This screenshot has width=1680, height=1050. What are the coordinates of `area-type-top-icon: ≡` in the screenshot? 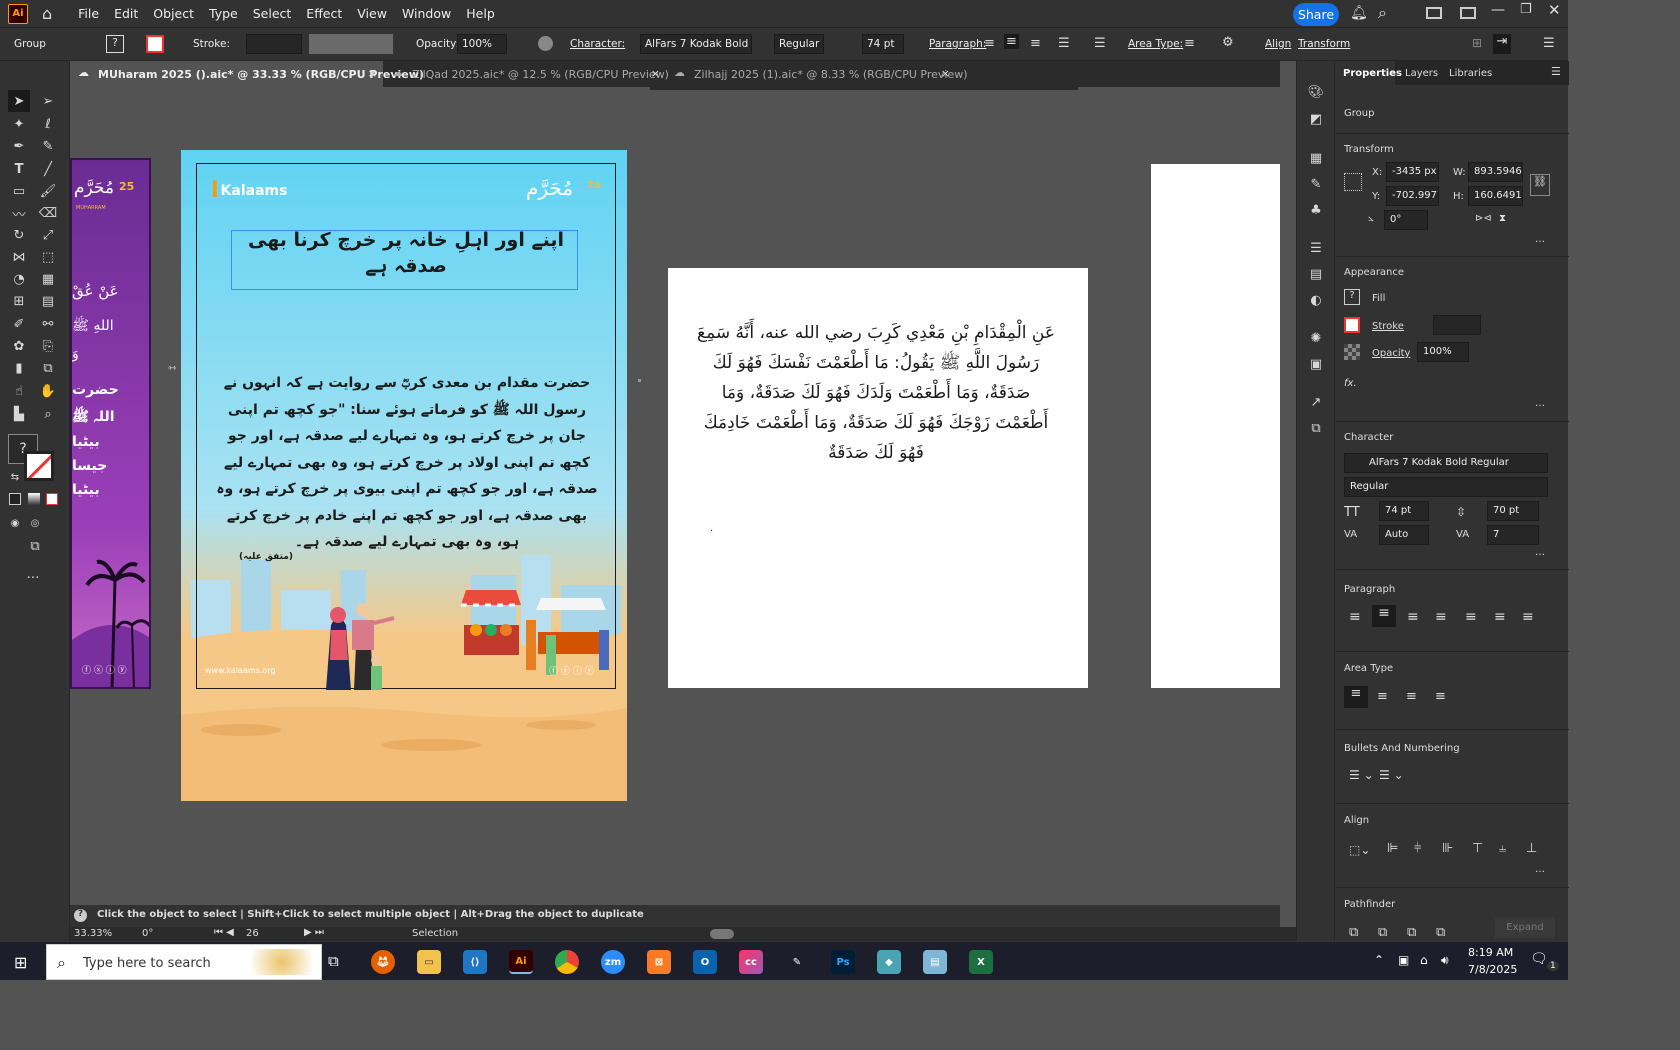 It's located at (1356, 697).